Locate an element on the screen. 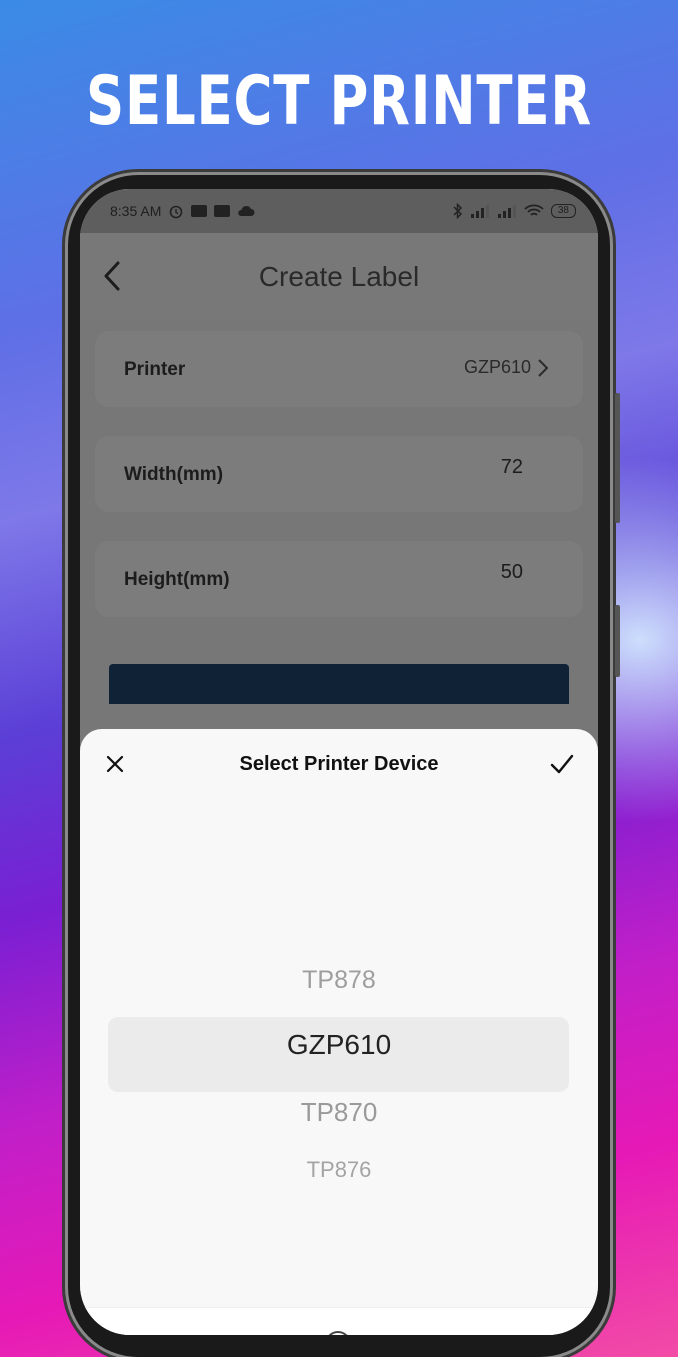 The width and height of the screenshot is (678, 1357). checkmark-icon is located at coordinates (562, 764).